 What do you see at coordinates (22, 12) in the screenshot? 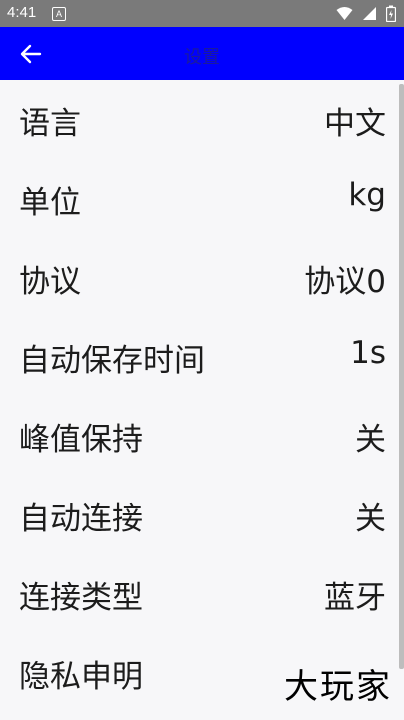
I see `status-time: 4:41` at bounding box center [22, 12].